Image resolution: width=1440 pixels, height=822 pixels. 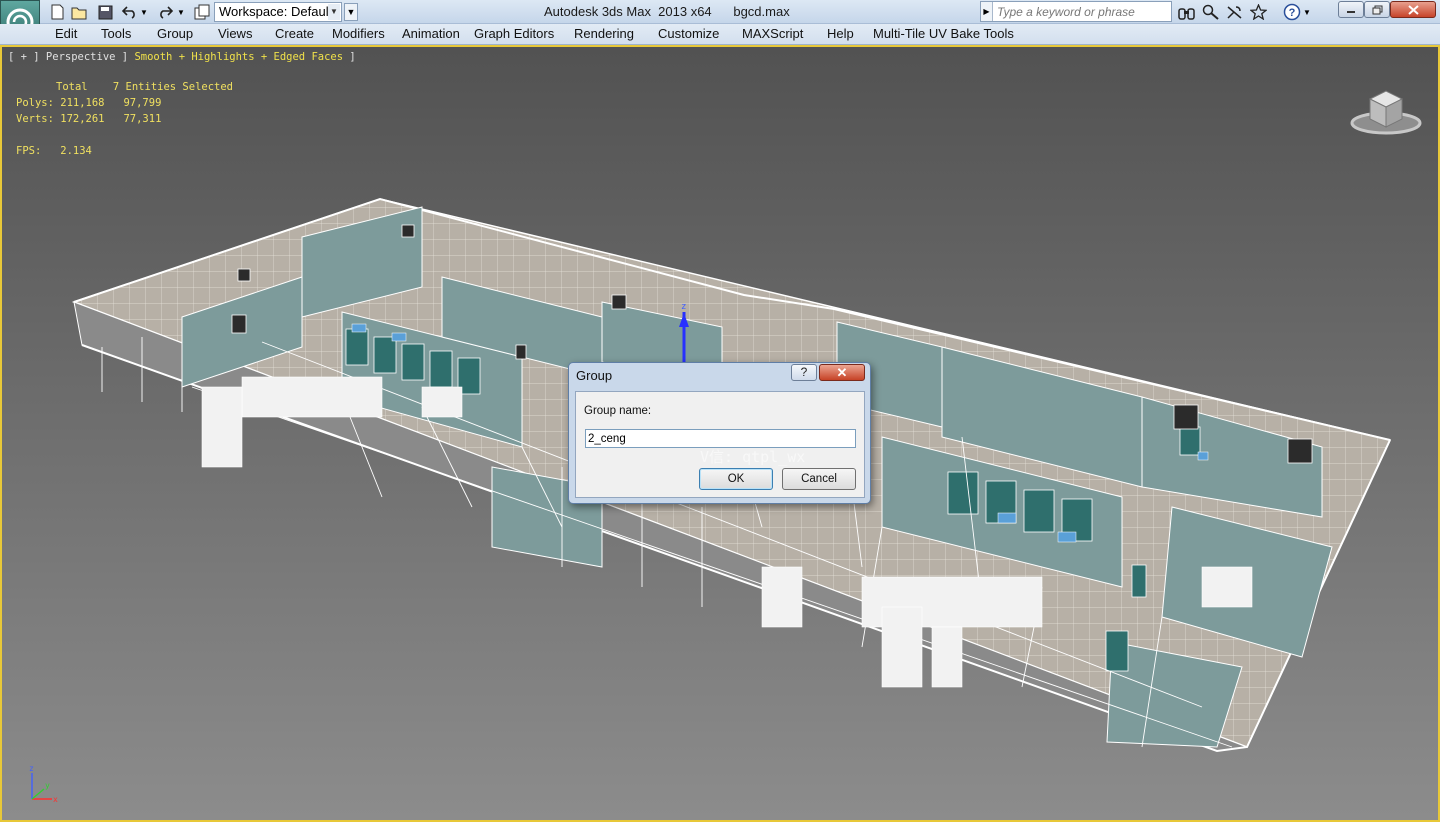 I want to click on axis-x-label: x, so click(x=55, y=799).